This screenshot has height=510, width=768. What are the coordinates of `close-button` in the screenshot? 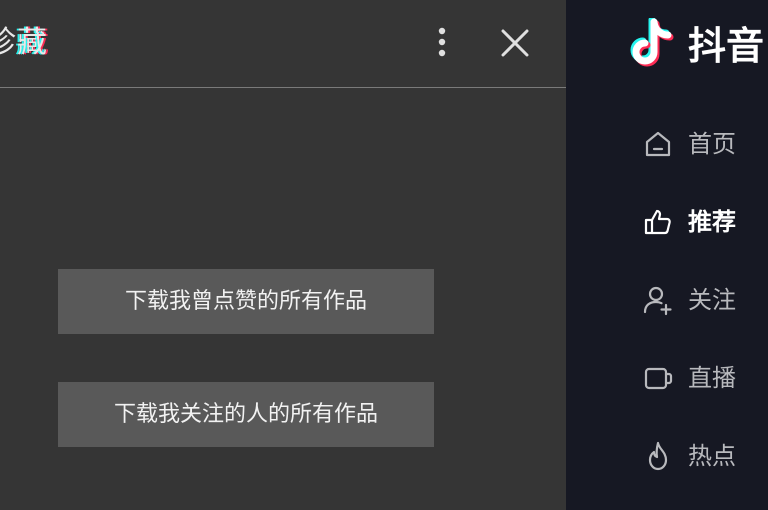 It's located at (515, 43).